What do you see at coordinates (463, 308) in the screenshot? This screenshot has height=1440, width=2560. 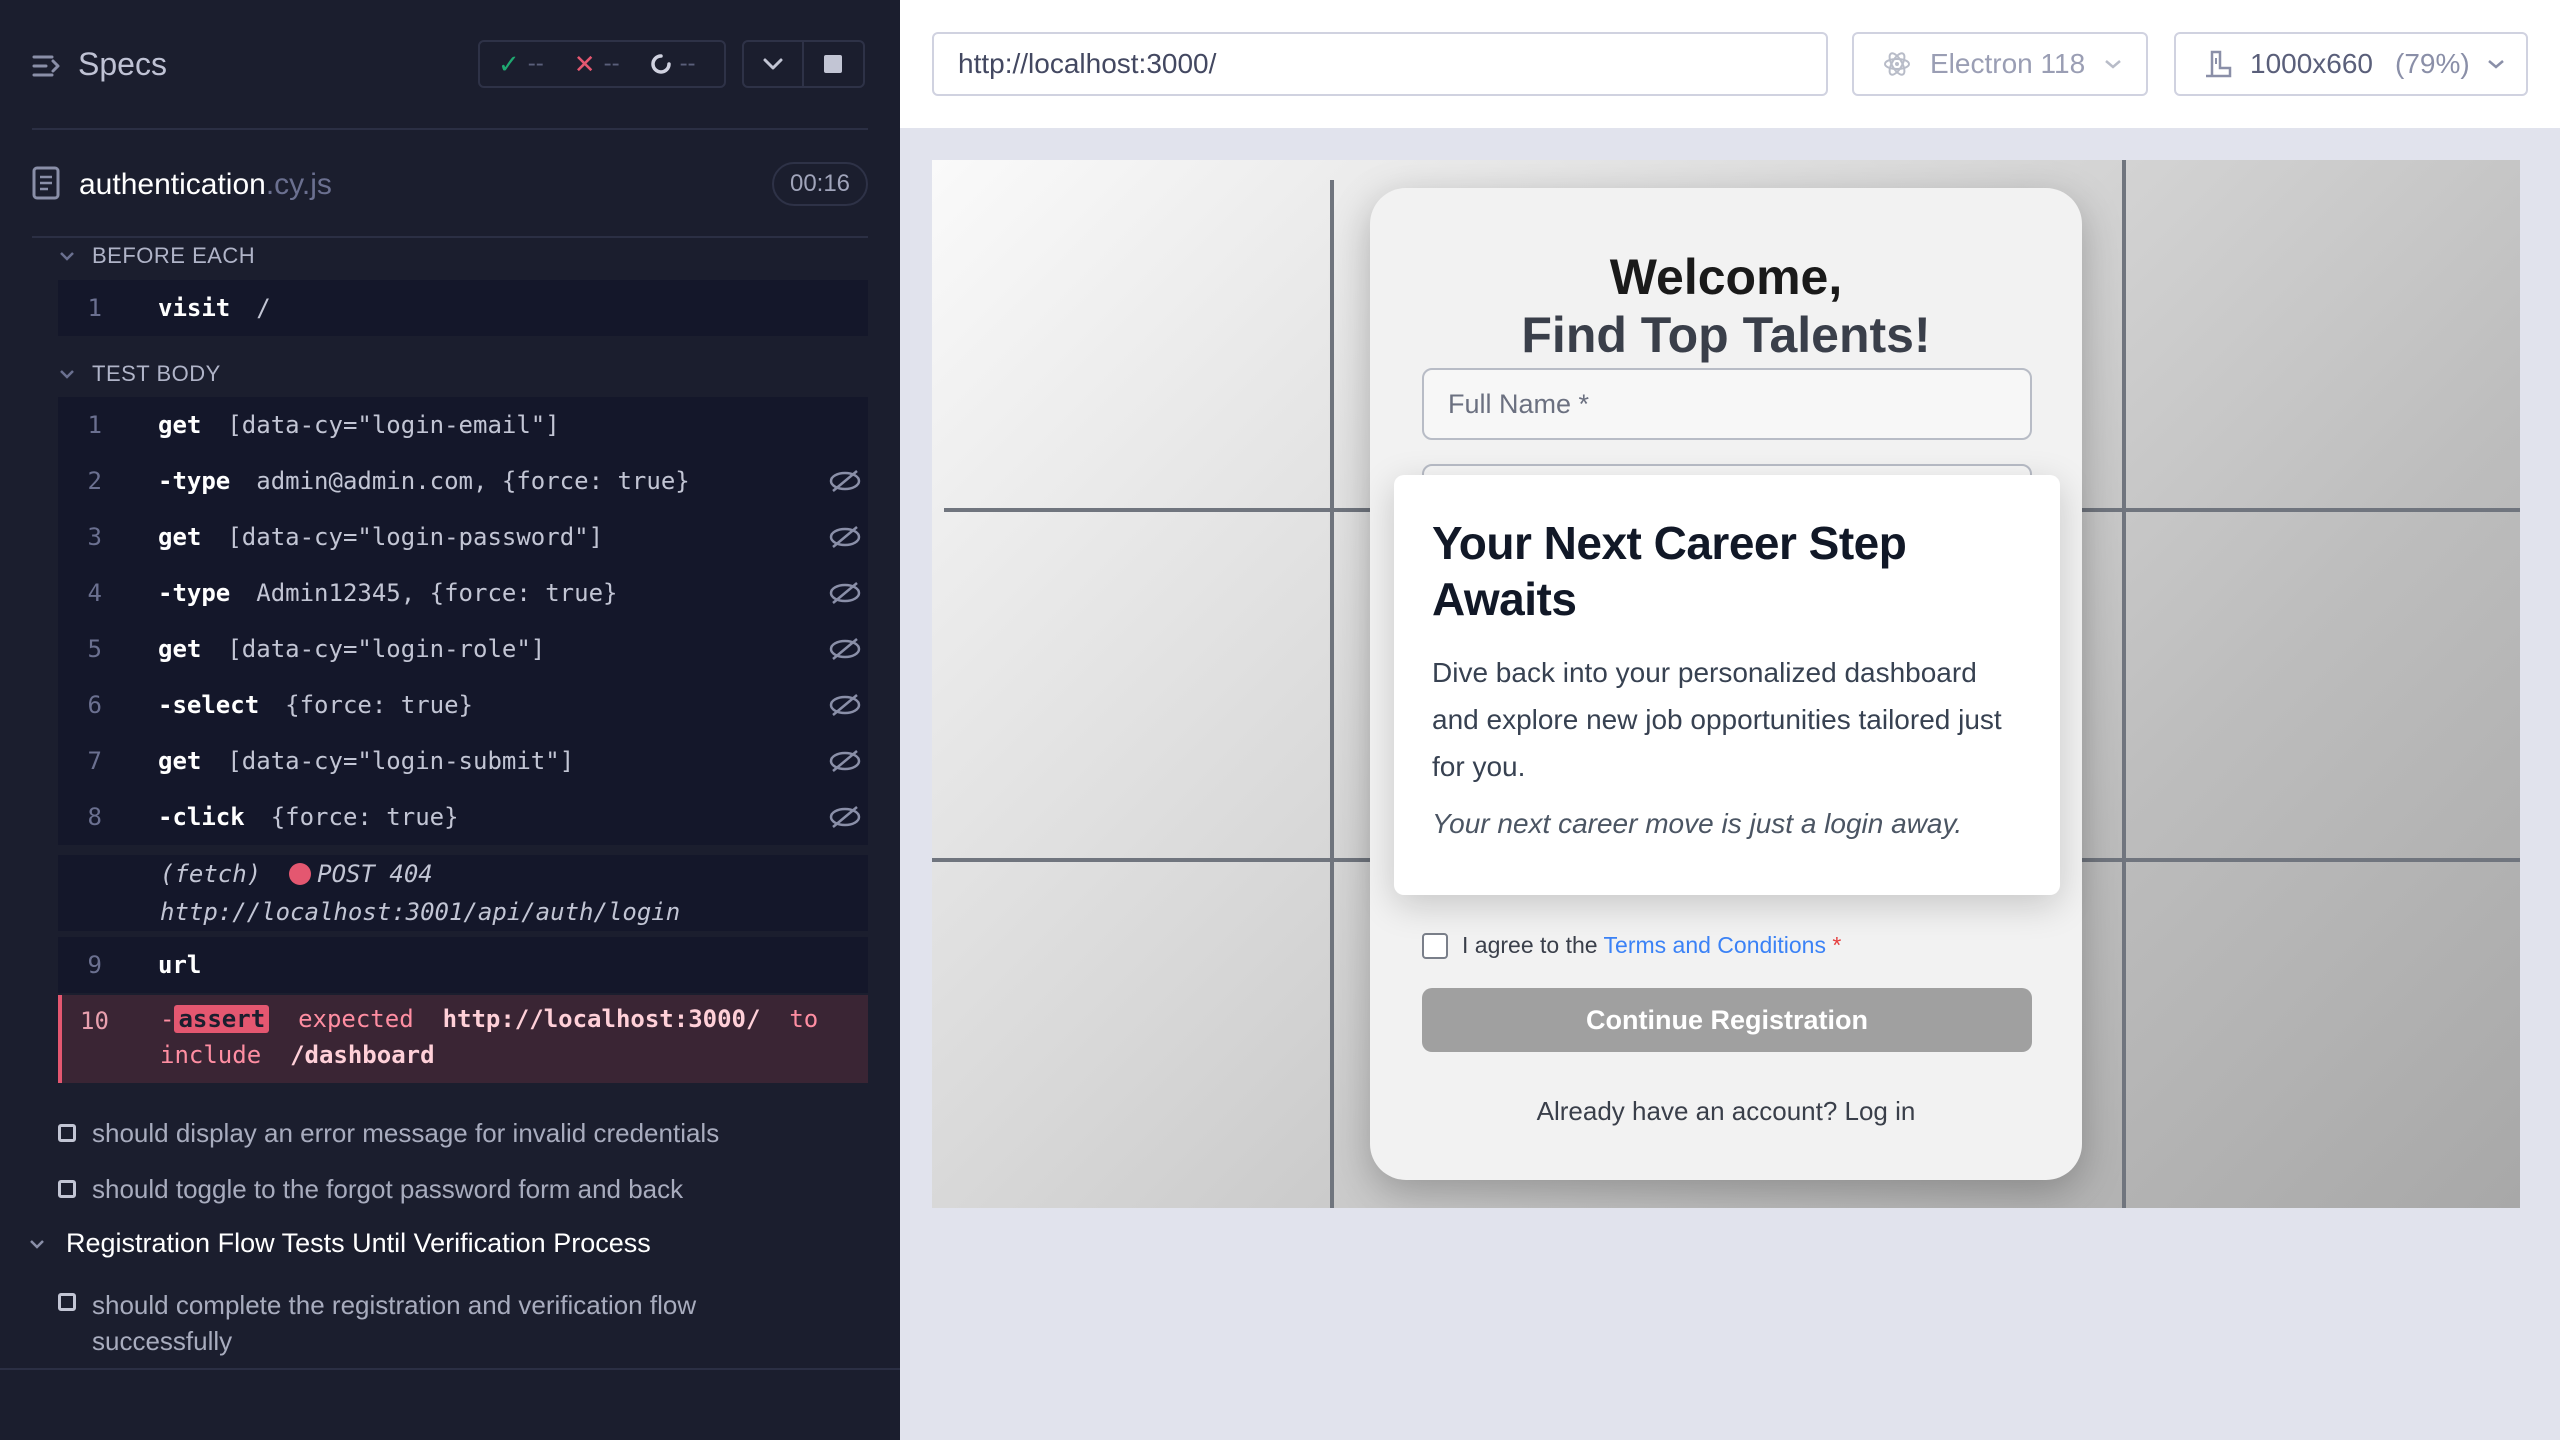 I see `command-row: 1 visit /` at bounding box center [463, 308].